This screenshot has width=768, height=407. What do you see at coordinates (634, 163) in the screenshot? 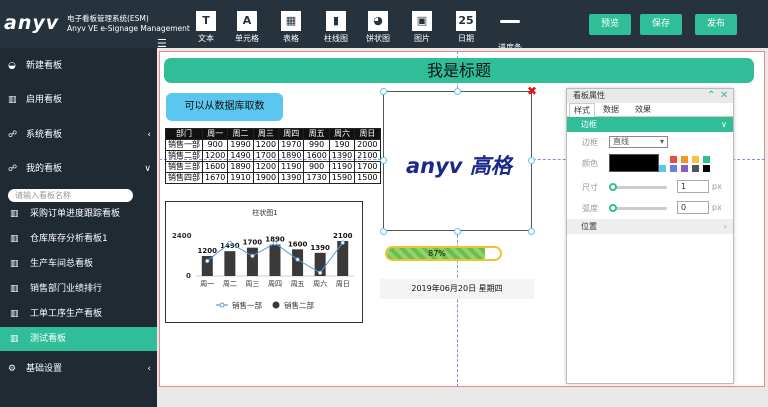
I see `color-swatch` at bounding box center [634, 163].